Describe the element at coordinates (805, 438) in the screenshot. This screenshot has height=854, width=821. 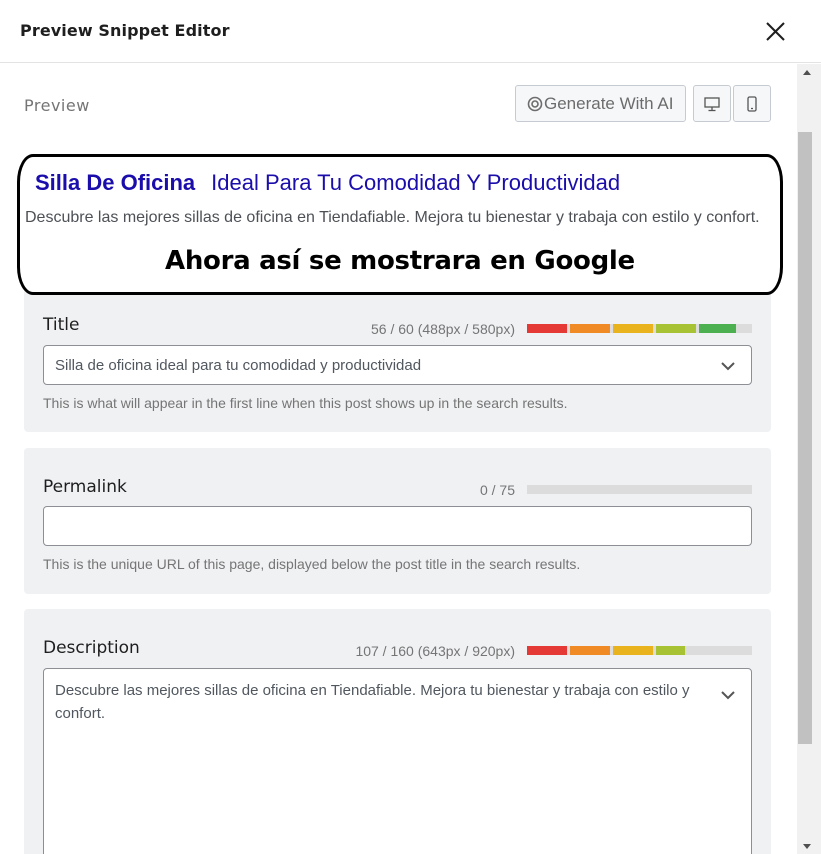
I see `scrollbar-thumb` at that location.